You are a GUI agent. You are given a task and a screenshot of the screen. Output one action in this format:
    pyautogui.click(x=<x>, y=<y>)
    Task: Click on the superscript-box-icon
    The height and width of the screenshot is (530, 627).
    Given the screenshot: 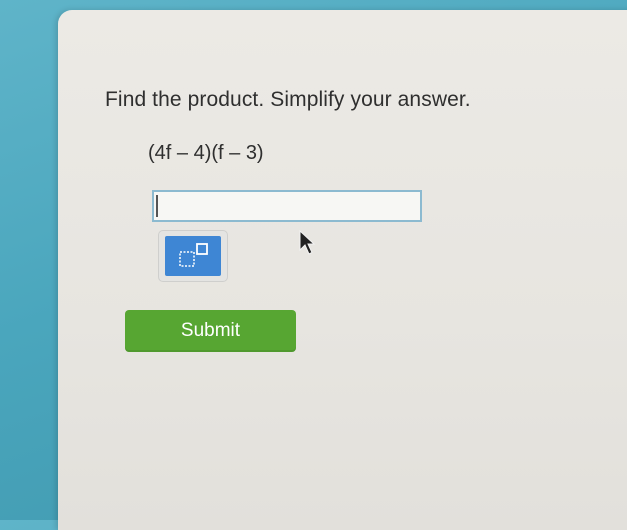 What is the action you would take?
    pyautogui.click(x=193, y=255)
    